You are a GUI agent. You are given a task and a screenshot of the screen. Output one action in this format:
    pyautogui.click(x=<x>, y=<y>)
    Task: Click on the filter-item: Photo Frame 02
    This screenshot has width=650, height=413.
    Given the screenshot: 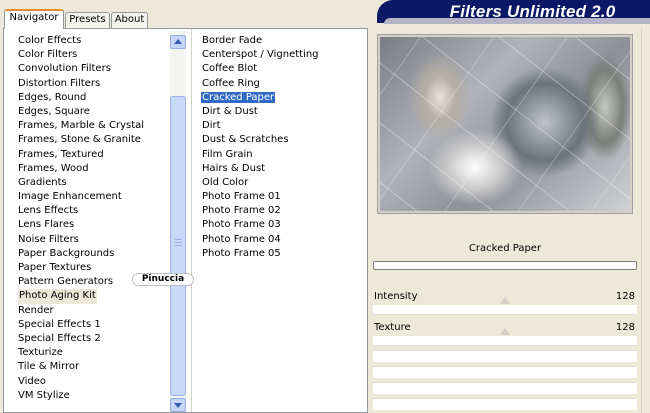 What is the action you would take?
    pyautogui.click(x=281, y=211)
    